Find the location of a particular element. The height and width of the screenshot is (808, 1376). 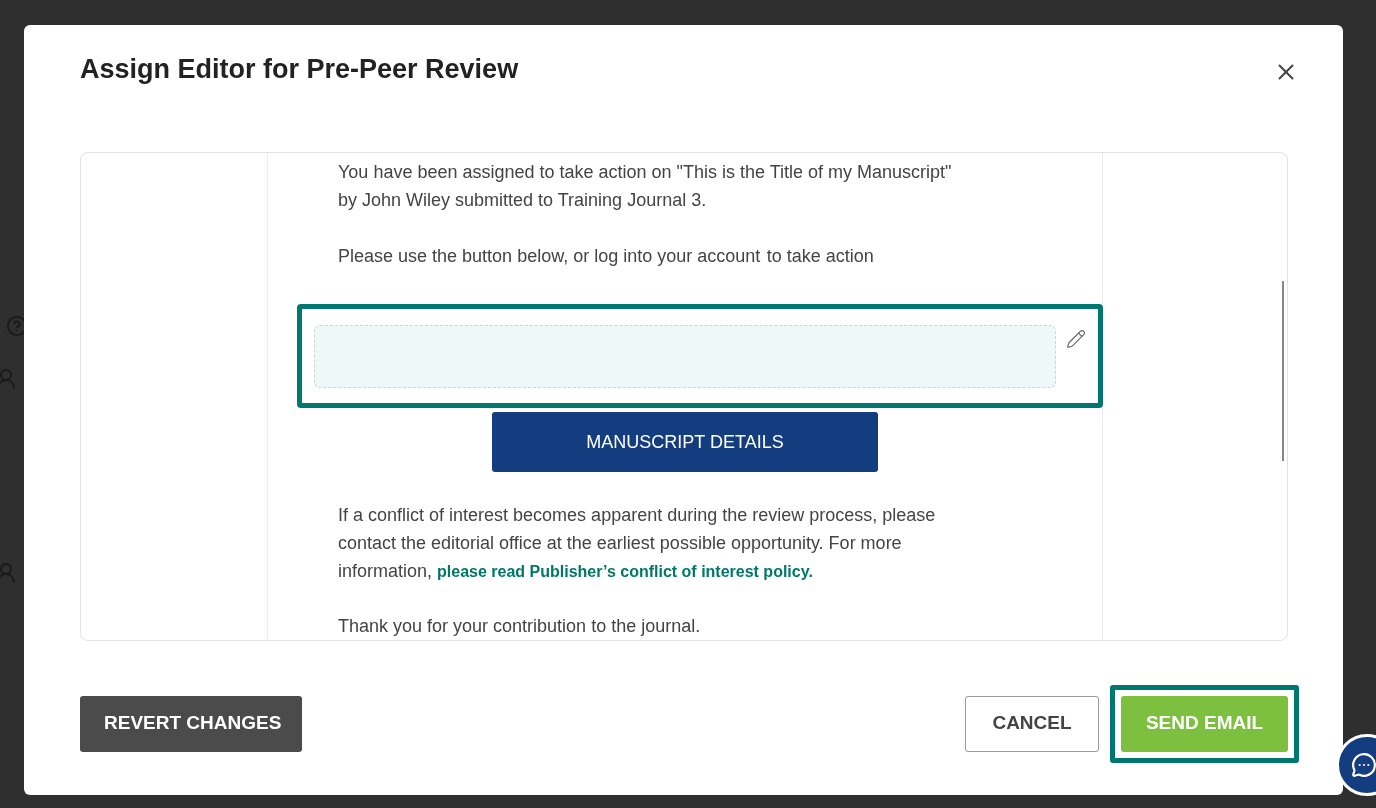

cancel-button: CANCEL is located at coordinates (1032, 723).